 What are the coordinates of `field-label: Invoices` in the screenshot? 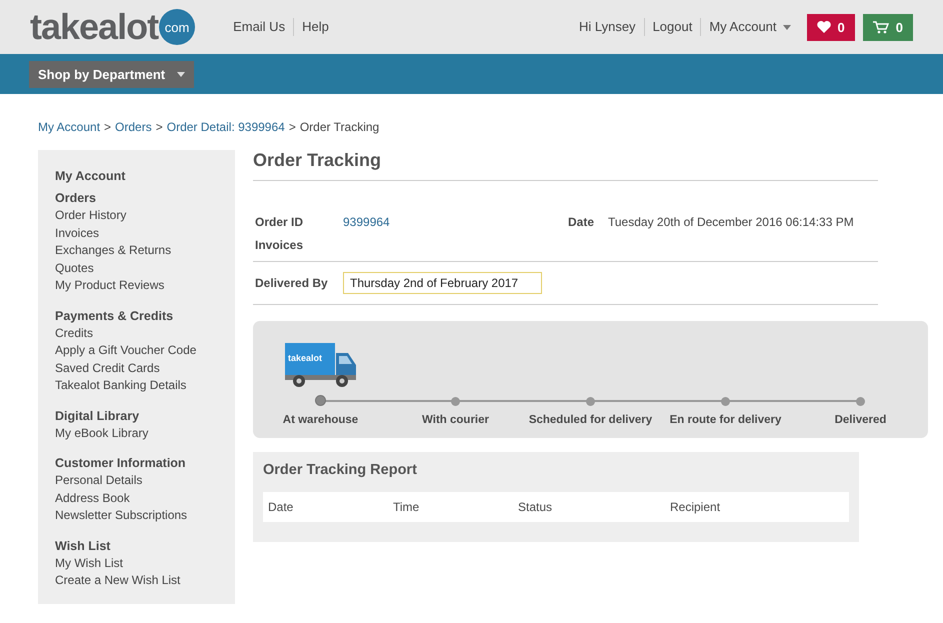 It's located at (279, 245).